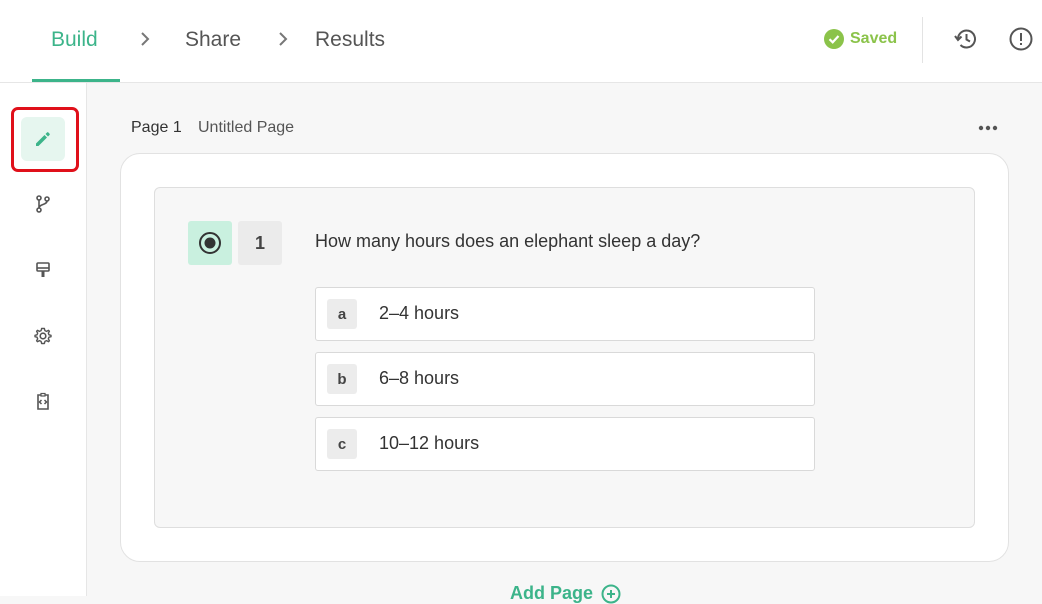 This screenshot has height=604, width=1042. What do you see at coordinates (419, 378) in the screenshot?
I see `option-text: 6–8 hours` at bounding box center [419, 378].